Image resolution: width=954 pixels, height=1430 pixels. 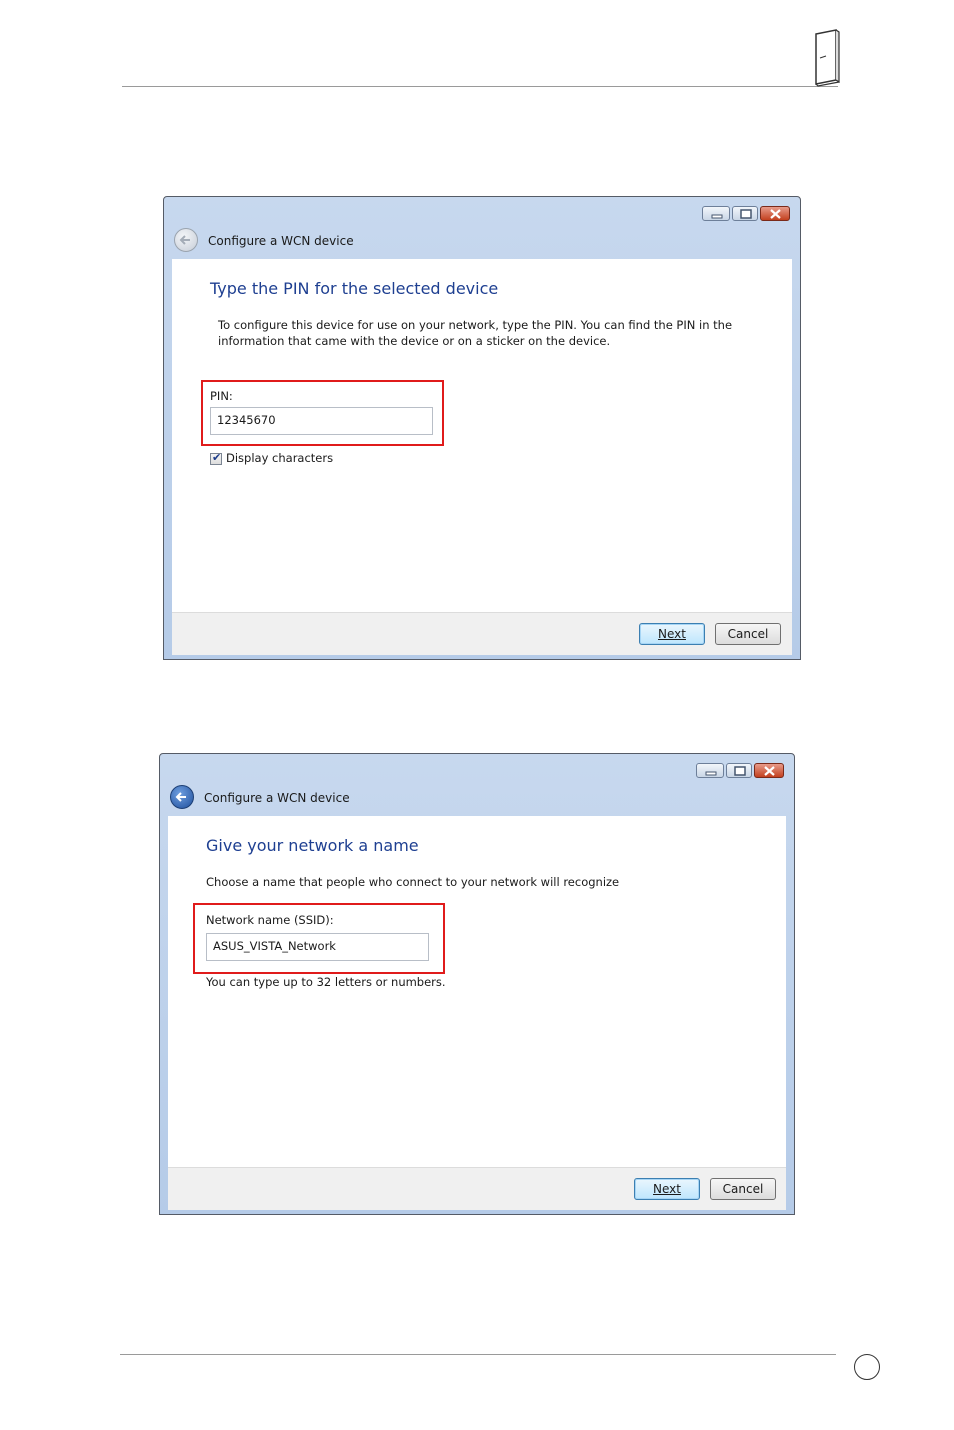 I want to click on display-characters-label: Display characters, so click(x=279, y=458).